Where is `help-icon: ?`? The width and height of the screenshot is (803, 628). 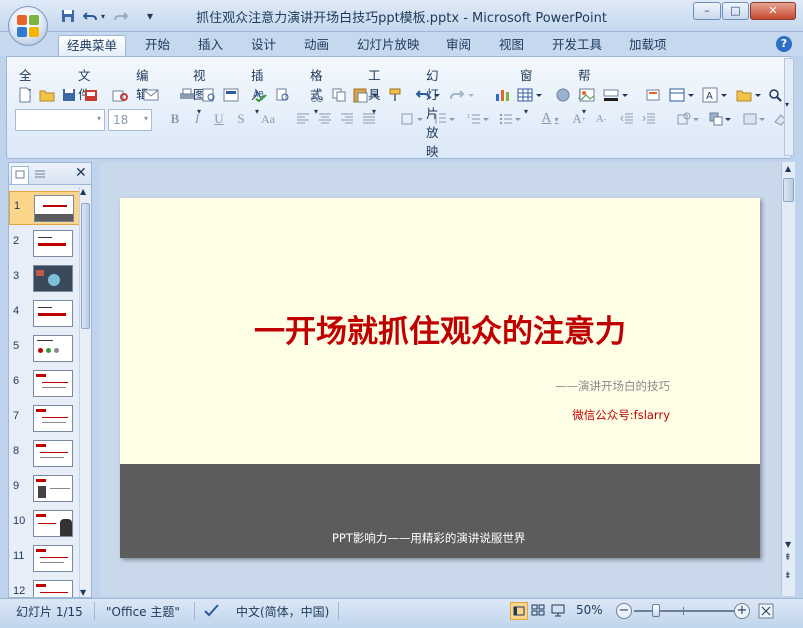 help-icon: ? is located at coordinates (784, 44).